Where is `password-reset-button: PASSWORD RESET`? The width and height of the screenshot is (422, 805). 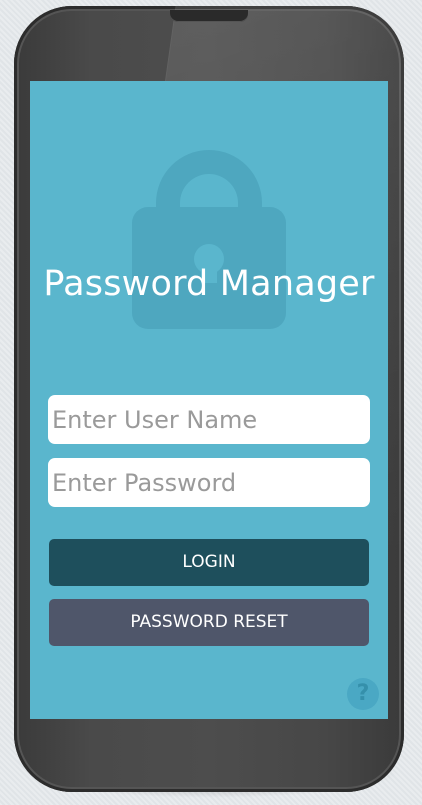 password-reset-button: PASSWORD RESET is located at coordinates (209, 622).